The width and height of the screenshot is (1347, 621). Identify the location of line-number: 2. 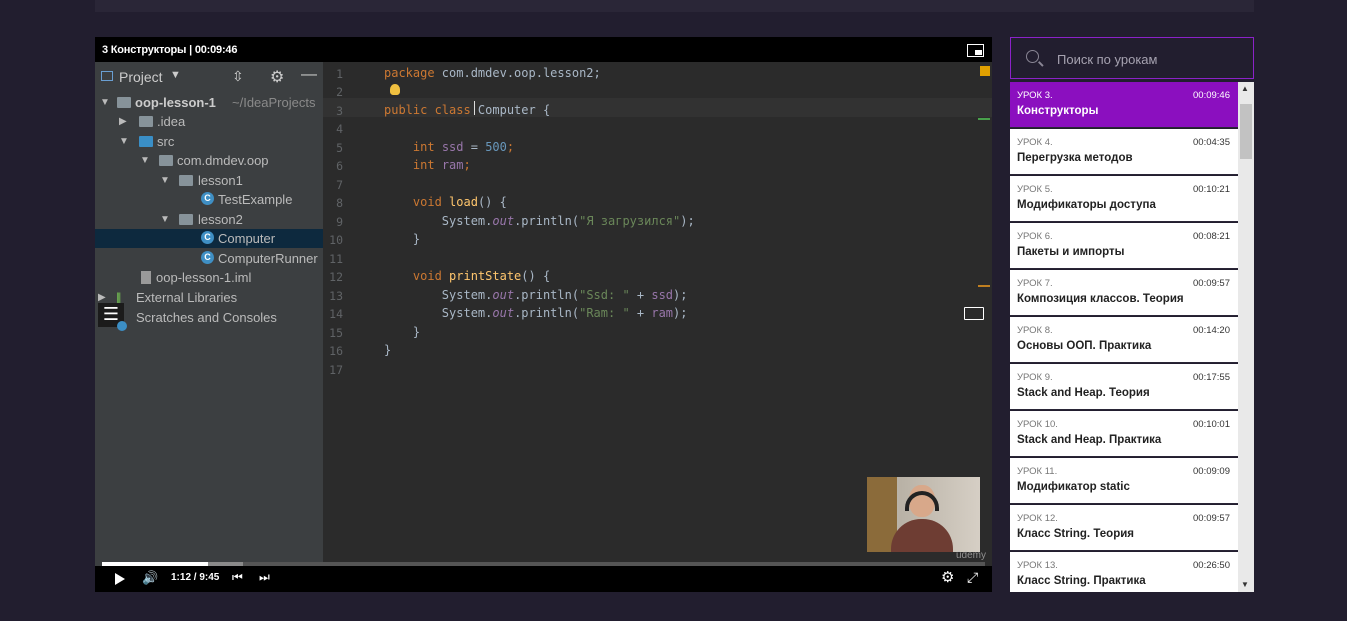
(339, 92).